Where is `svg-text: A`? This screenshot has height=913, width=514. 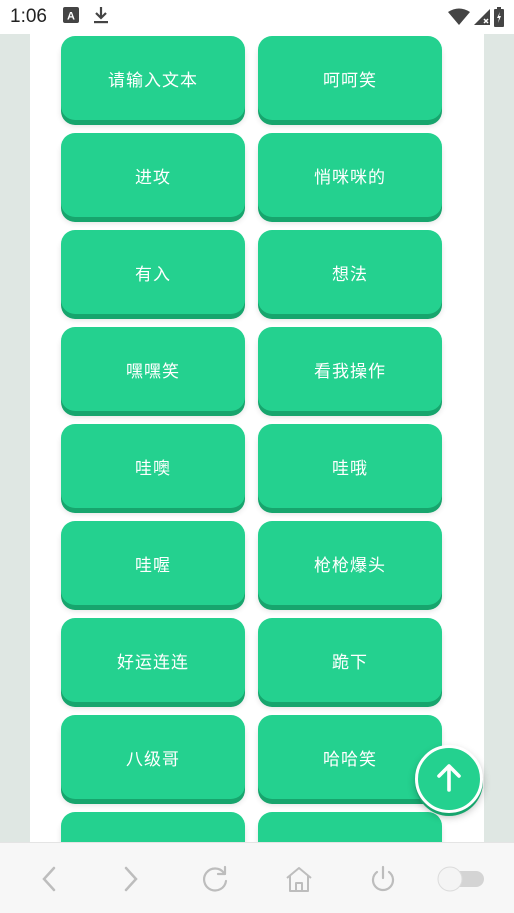
svg-text: A is located at coordinates (71, 17).